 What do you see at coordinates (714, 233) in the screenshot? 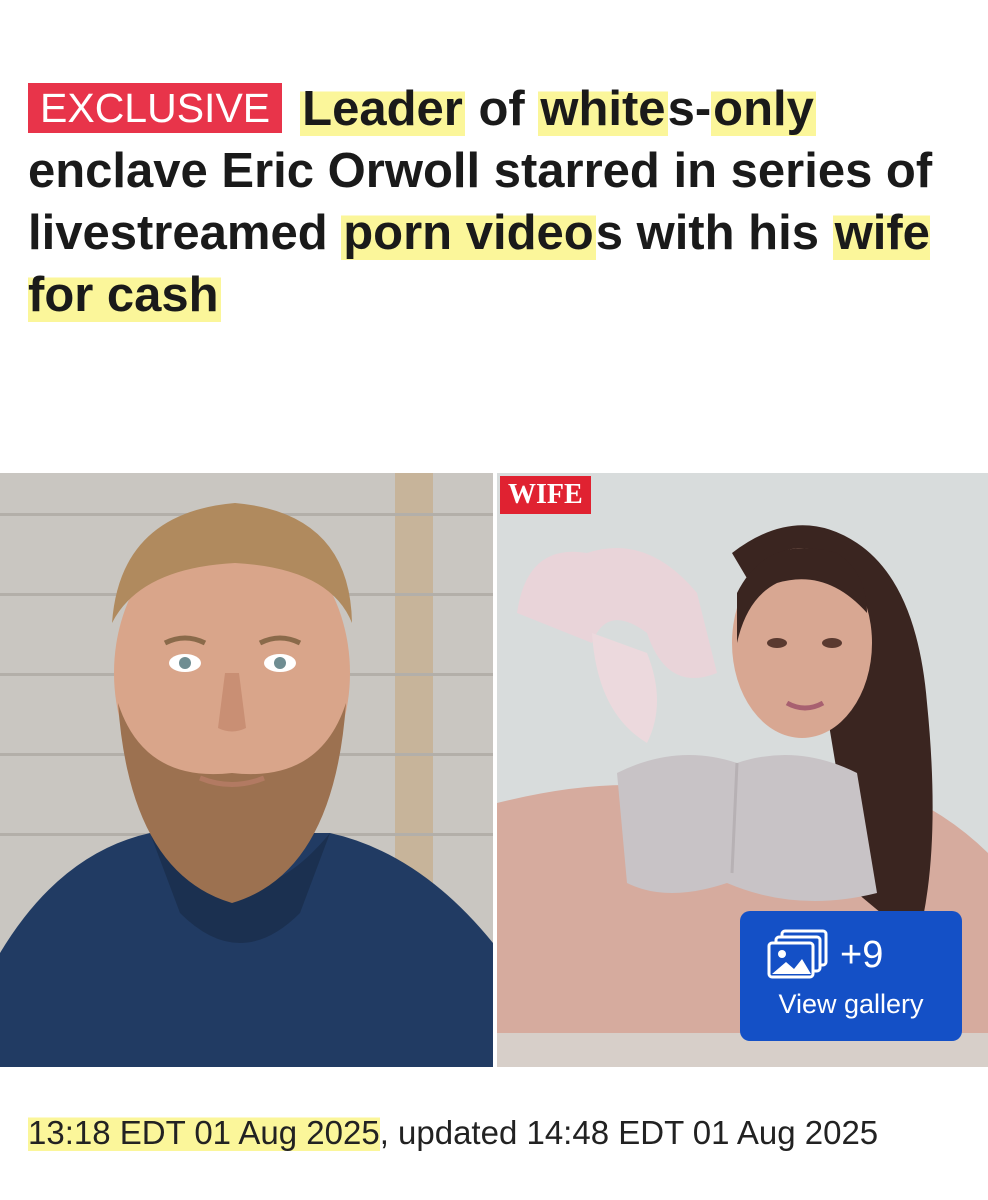
I see `headline-text: s with his` at bounding box center [714, 233].